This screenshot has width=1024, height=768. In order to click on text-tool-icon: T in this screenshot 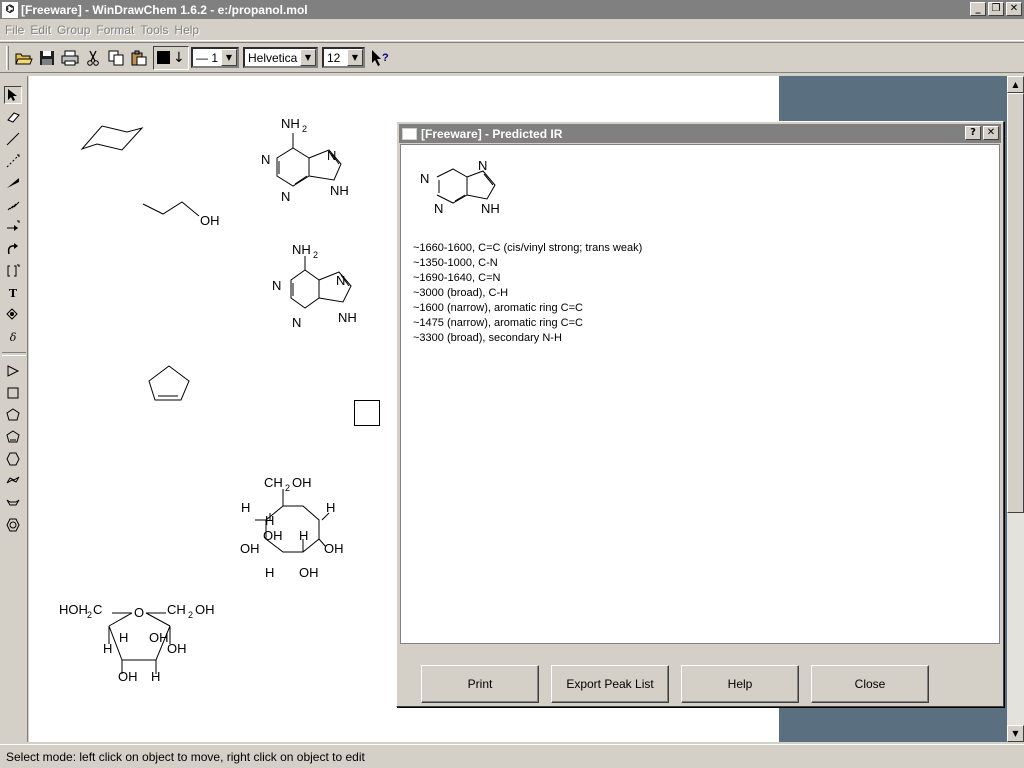, I will do `click(13, 293)`.